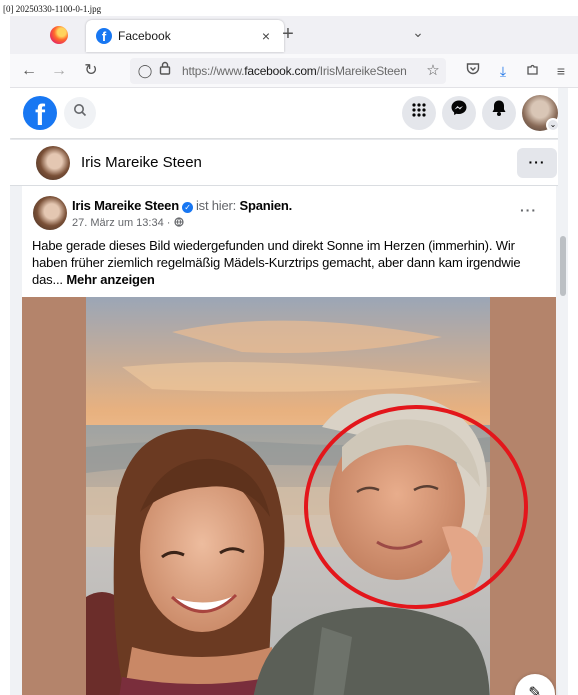  I want to click on facebook-favicon-icon: f, so click(104, 36).